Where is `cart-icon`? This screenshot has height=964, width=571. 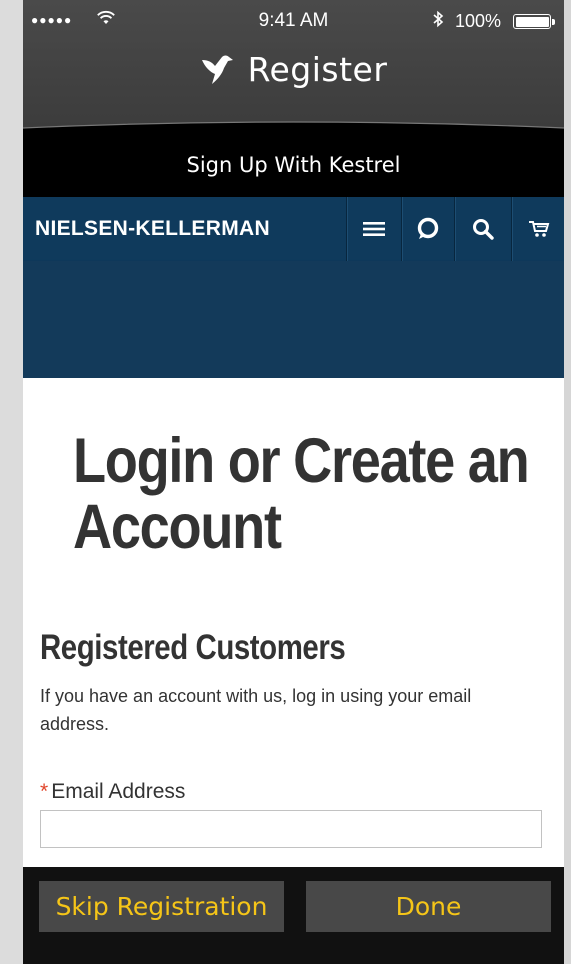 cart-icon is located at coordinates (539, 229).